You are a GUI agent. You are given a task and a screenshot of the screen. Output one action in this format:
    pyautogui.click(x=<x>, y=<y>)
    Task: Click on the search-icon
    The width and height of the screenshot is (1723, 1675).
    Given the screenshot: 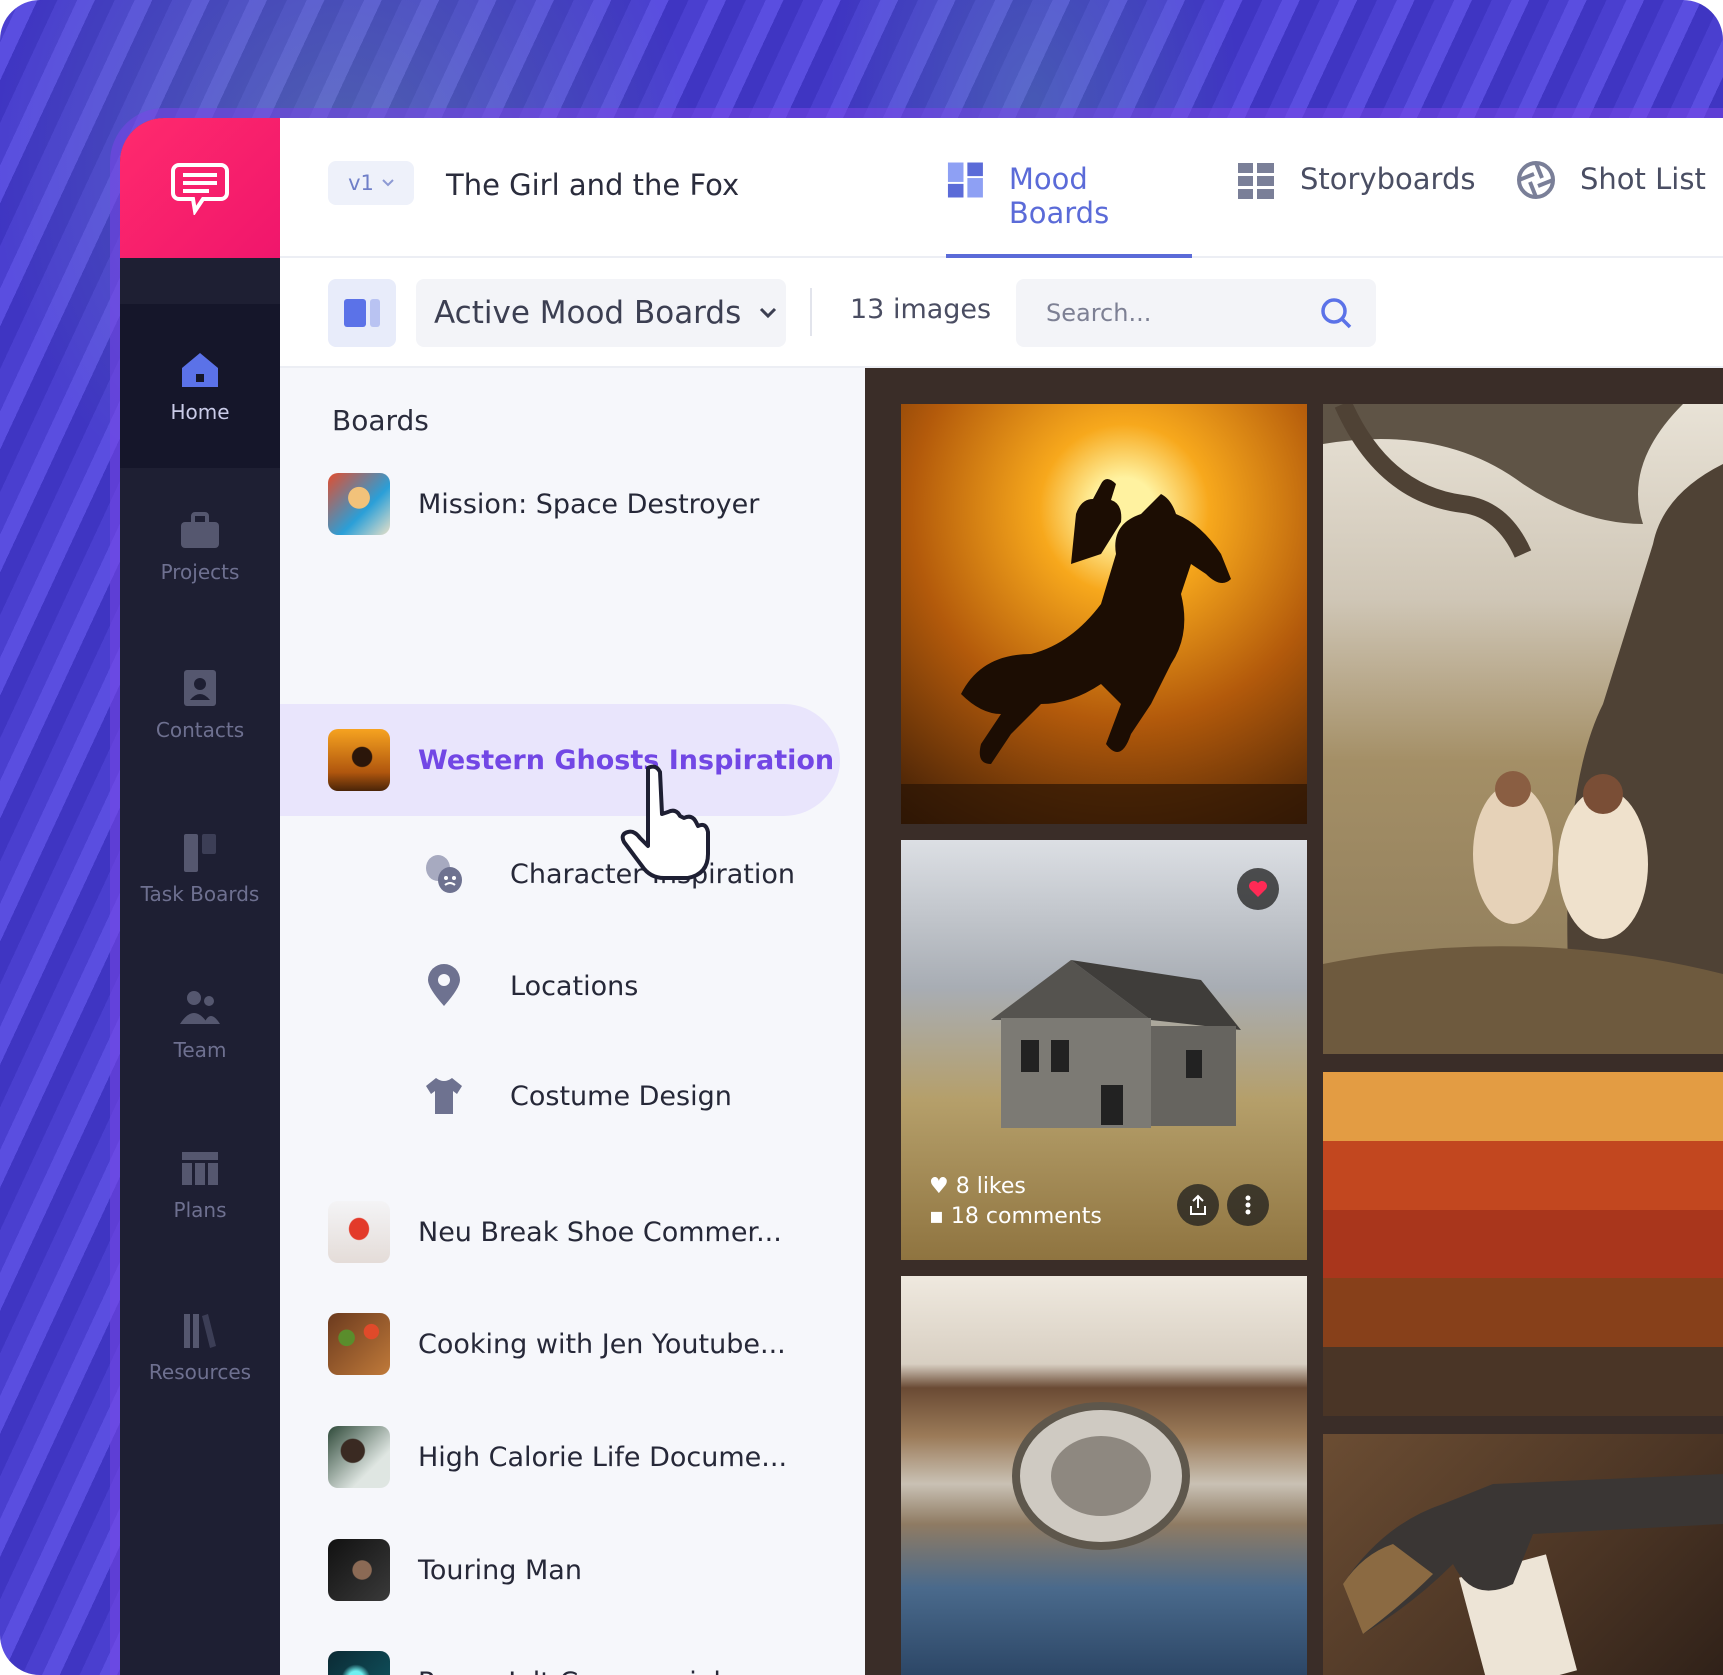 What is the action you would take?
    pyautogui.click(x=1336, y=313)
    